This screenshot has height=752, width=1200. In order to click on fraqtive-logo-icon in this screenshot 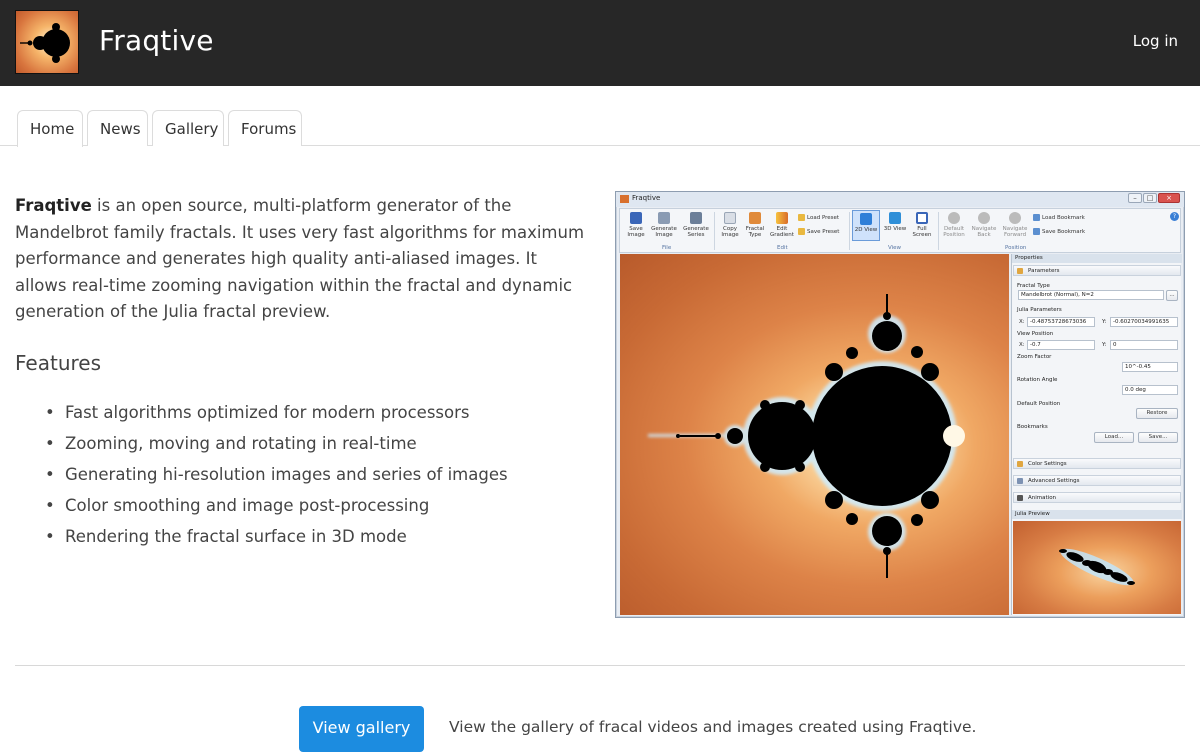, I will do `click(47, 42)`.